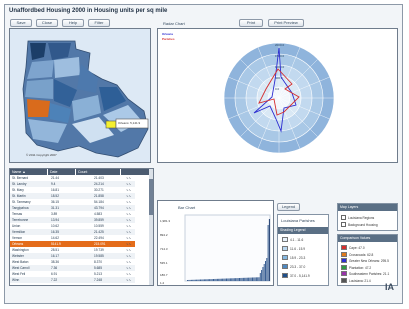 This screenshot has height=309, width=409. What do you see at coordinates (164, 275) in the screenshot?
I see `bar-y-tick-4: 186.7` at bounding box center [164, 275].